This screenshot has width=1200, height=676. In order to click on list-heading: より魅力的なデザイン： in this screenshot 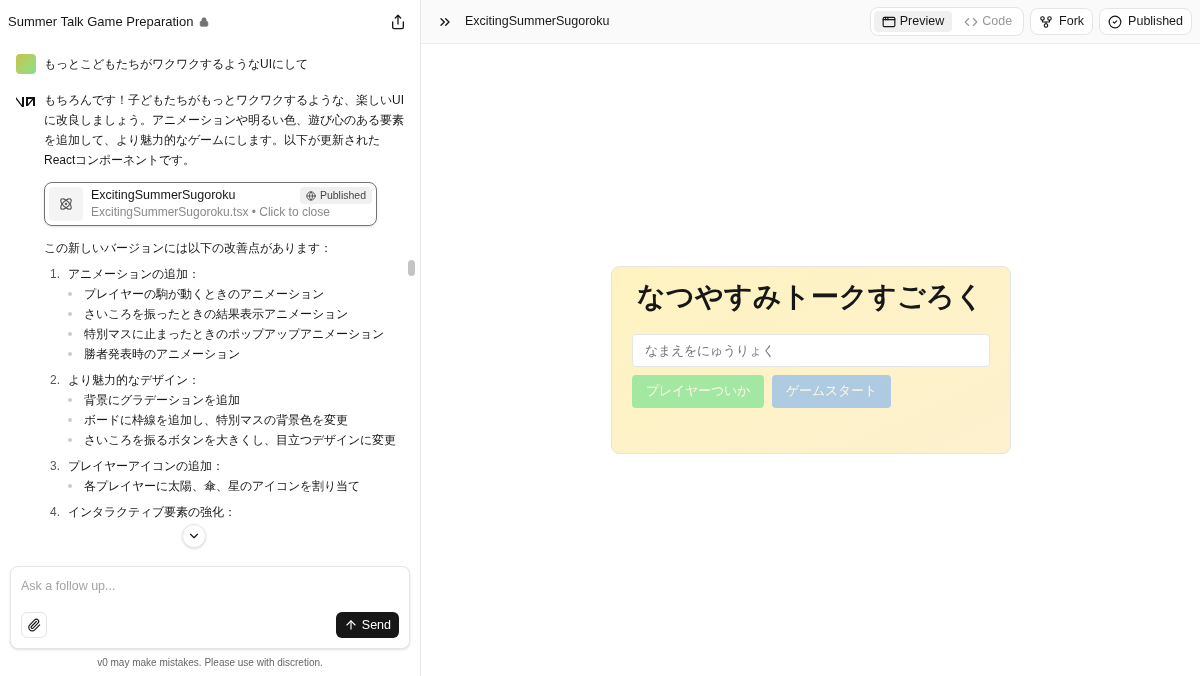, I will do `click(134, 380)`.